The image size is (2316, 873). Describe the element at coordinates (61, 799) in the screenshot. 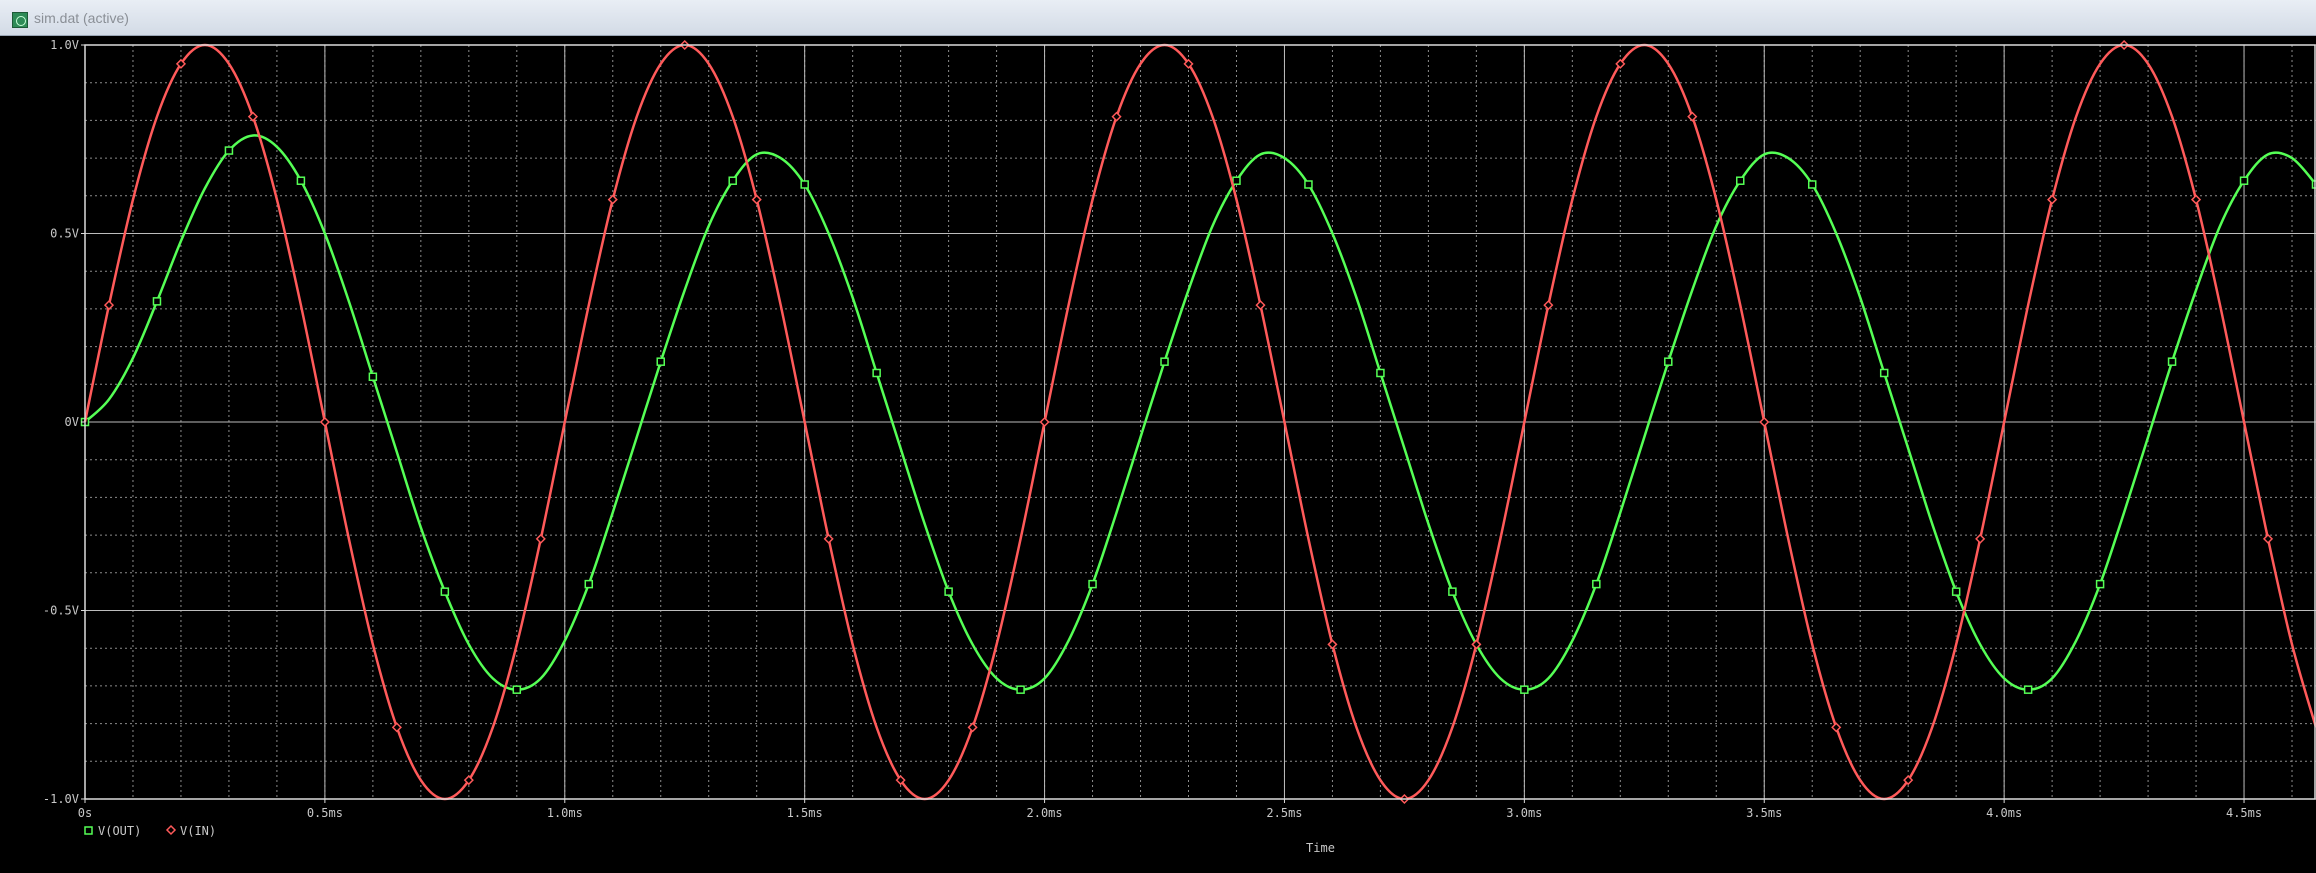

I see `y-tick-label: -1.0V` at that location.